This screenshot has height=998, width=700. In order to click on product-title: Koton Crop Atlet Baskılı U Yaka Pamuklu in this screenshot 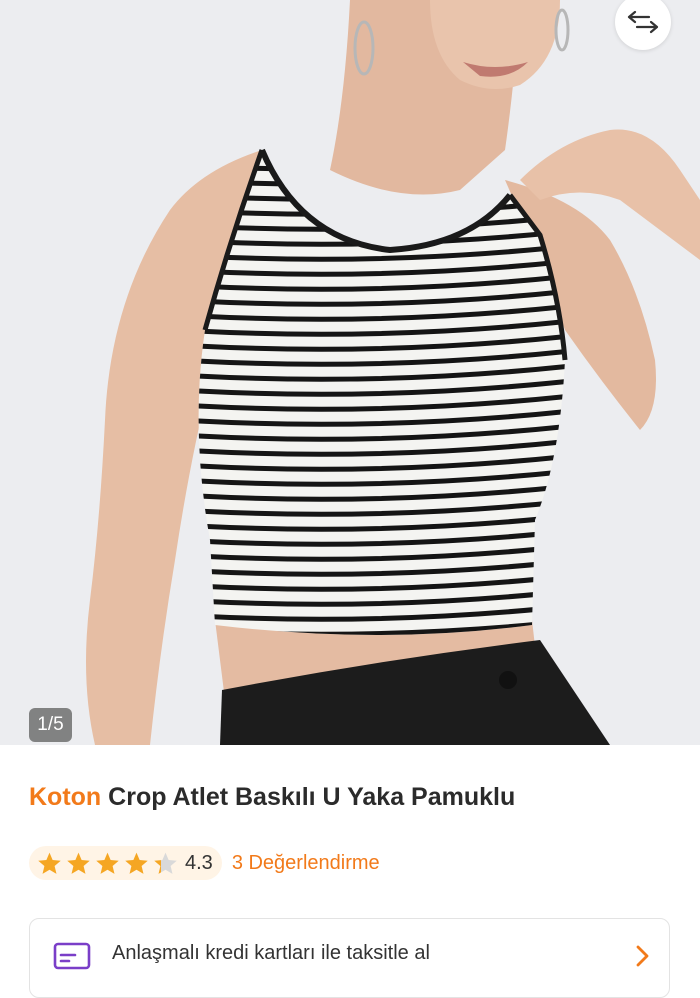, I will do `click(272, 797)`.